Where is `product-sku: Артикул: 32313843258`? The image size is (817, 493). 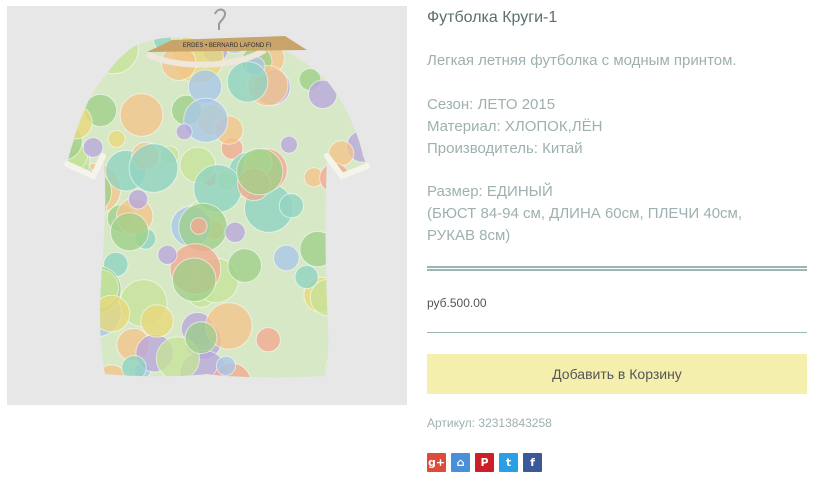 product-sku: Артикул: 32313843258 is located at coordinates (489, 423).